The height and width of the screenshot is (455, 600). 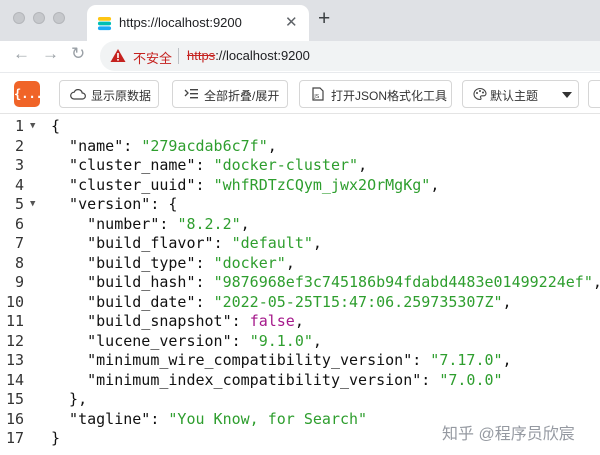 I want to click on browser-tab: https://localhost:9200 ✕, so click(x=198, y=23).